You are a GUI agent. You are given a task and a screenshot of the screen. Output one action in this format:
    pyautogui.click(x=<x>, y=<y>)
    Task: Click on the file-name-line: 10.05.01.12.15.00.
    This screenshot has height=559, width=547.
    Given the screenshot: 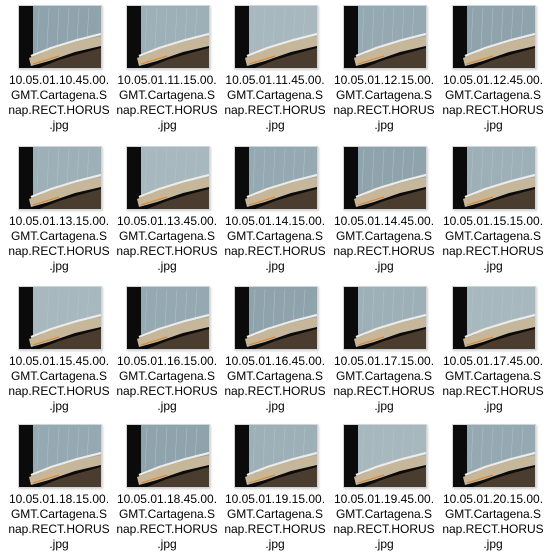 What is the action you would take?
    pyautogui.click(x=384, y=80)
    